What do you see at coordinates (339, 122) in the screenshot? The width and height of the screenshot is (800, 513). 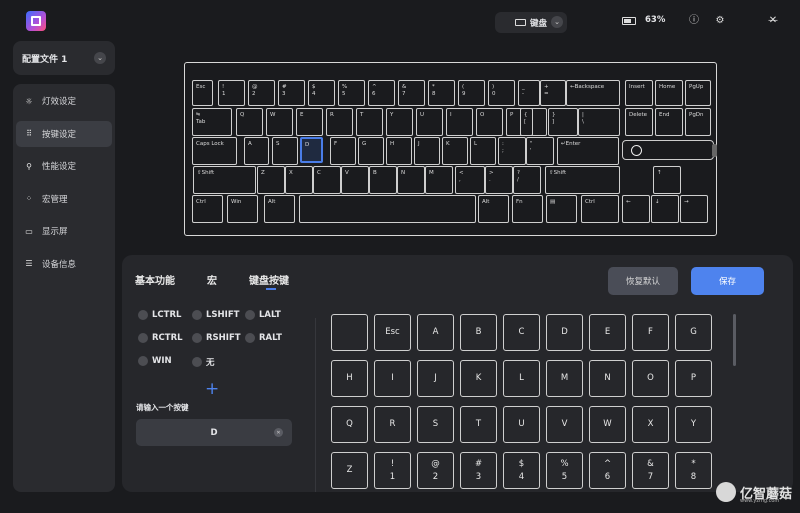 I see `key-r: R` at bounding box center [339, 122].